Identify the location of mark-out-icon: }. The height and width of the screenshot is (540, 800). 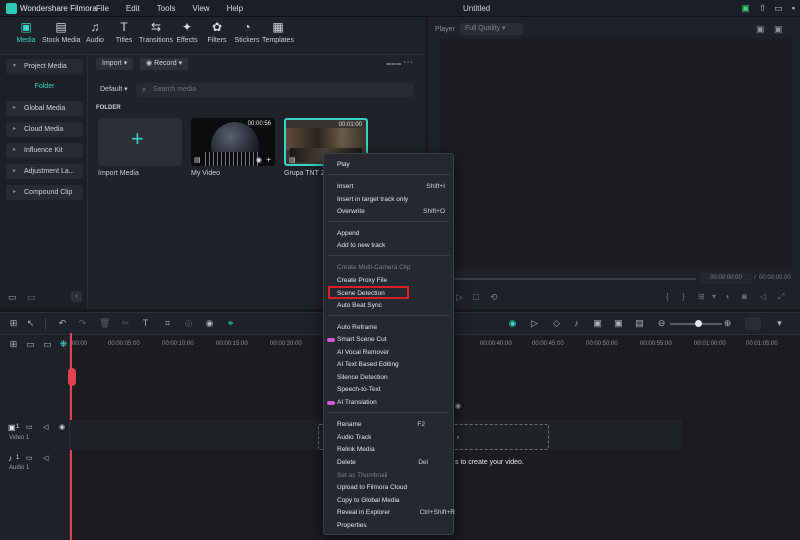
(683, 296).